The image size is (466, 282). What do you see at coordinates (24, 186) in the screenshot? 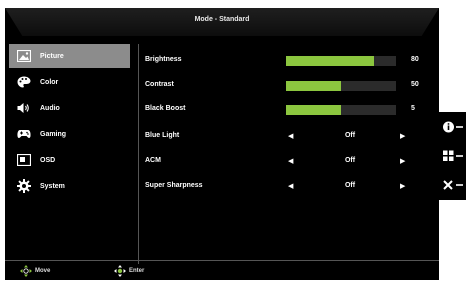
I see `gear-icon` at bounding box center [24, 186].